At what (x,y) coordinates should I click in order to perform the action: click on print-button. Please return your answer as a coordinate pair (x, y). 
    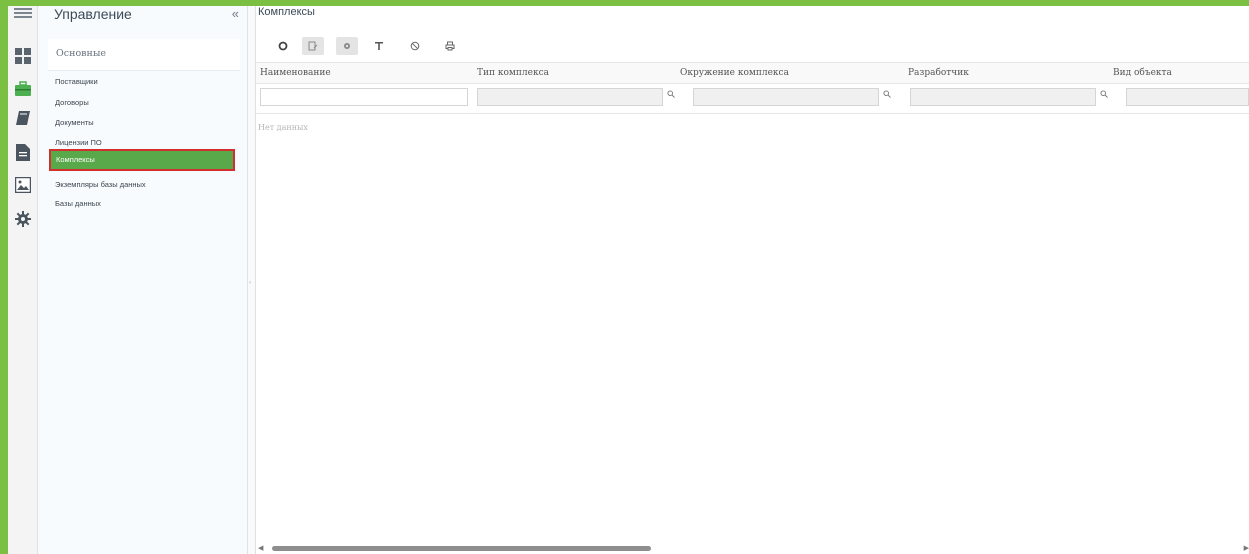
    Looking at the image, I should click on (450, 46).